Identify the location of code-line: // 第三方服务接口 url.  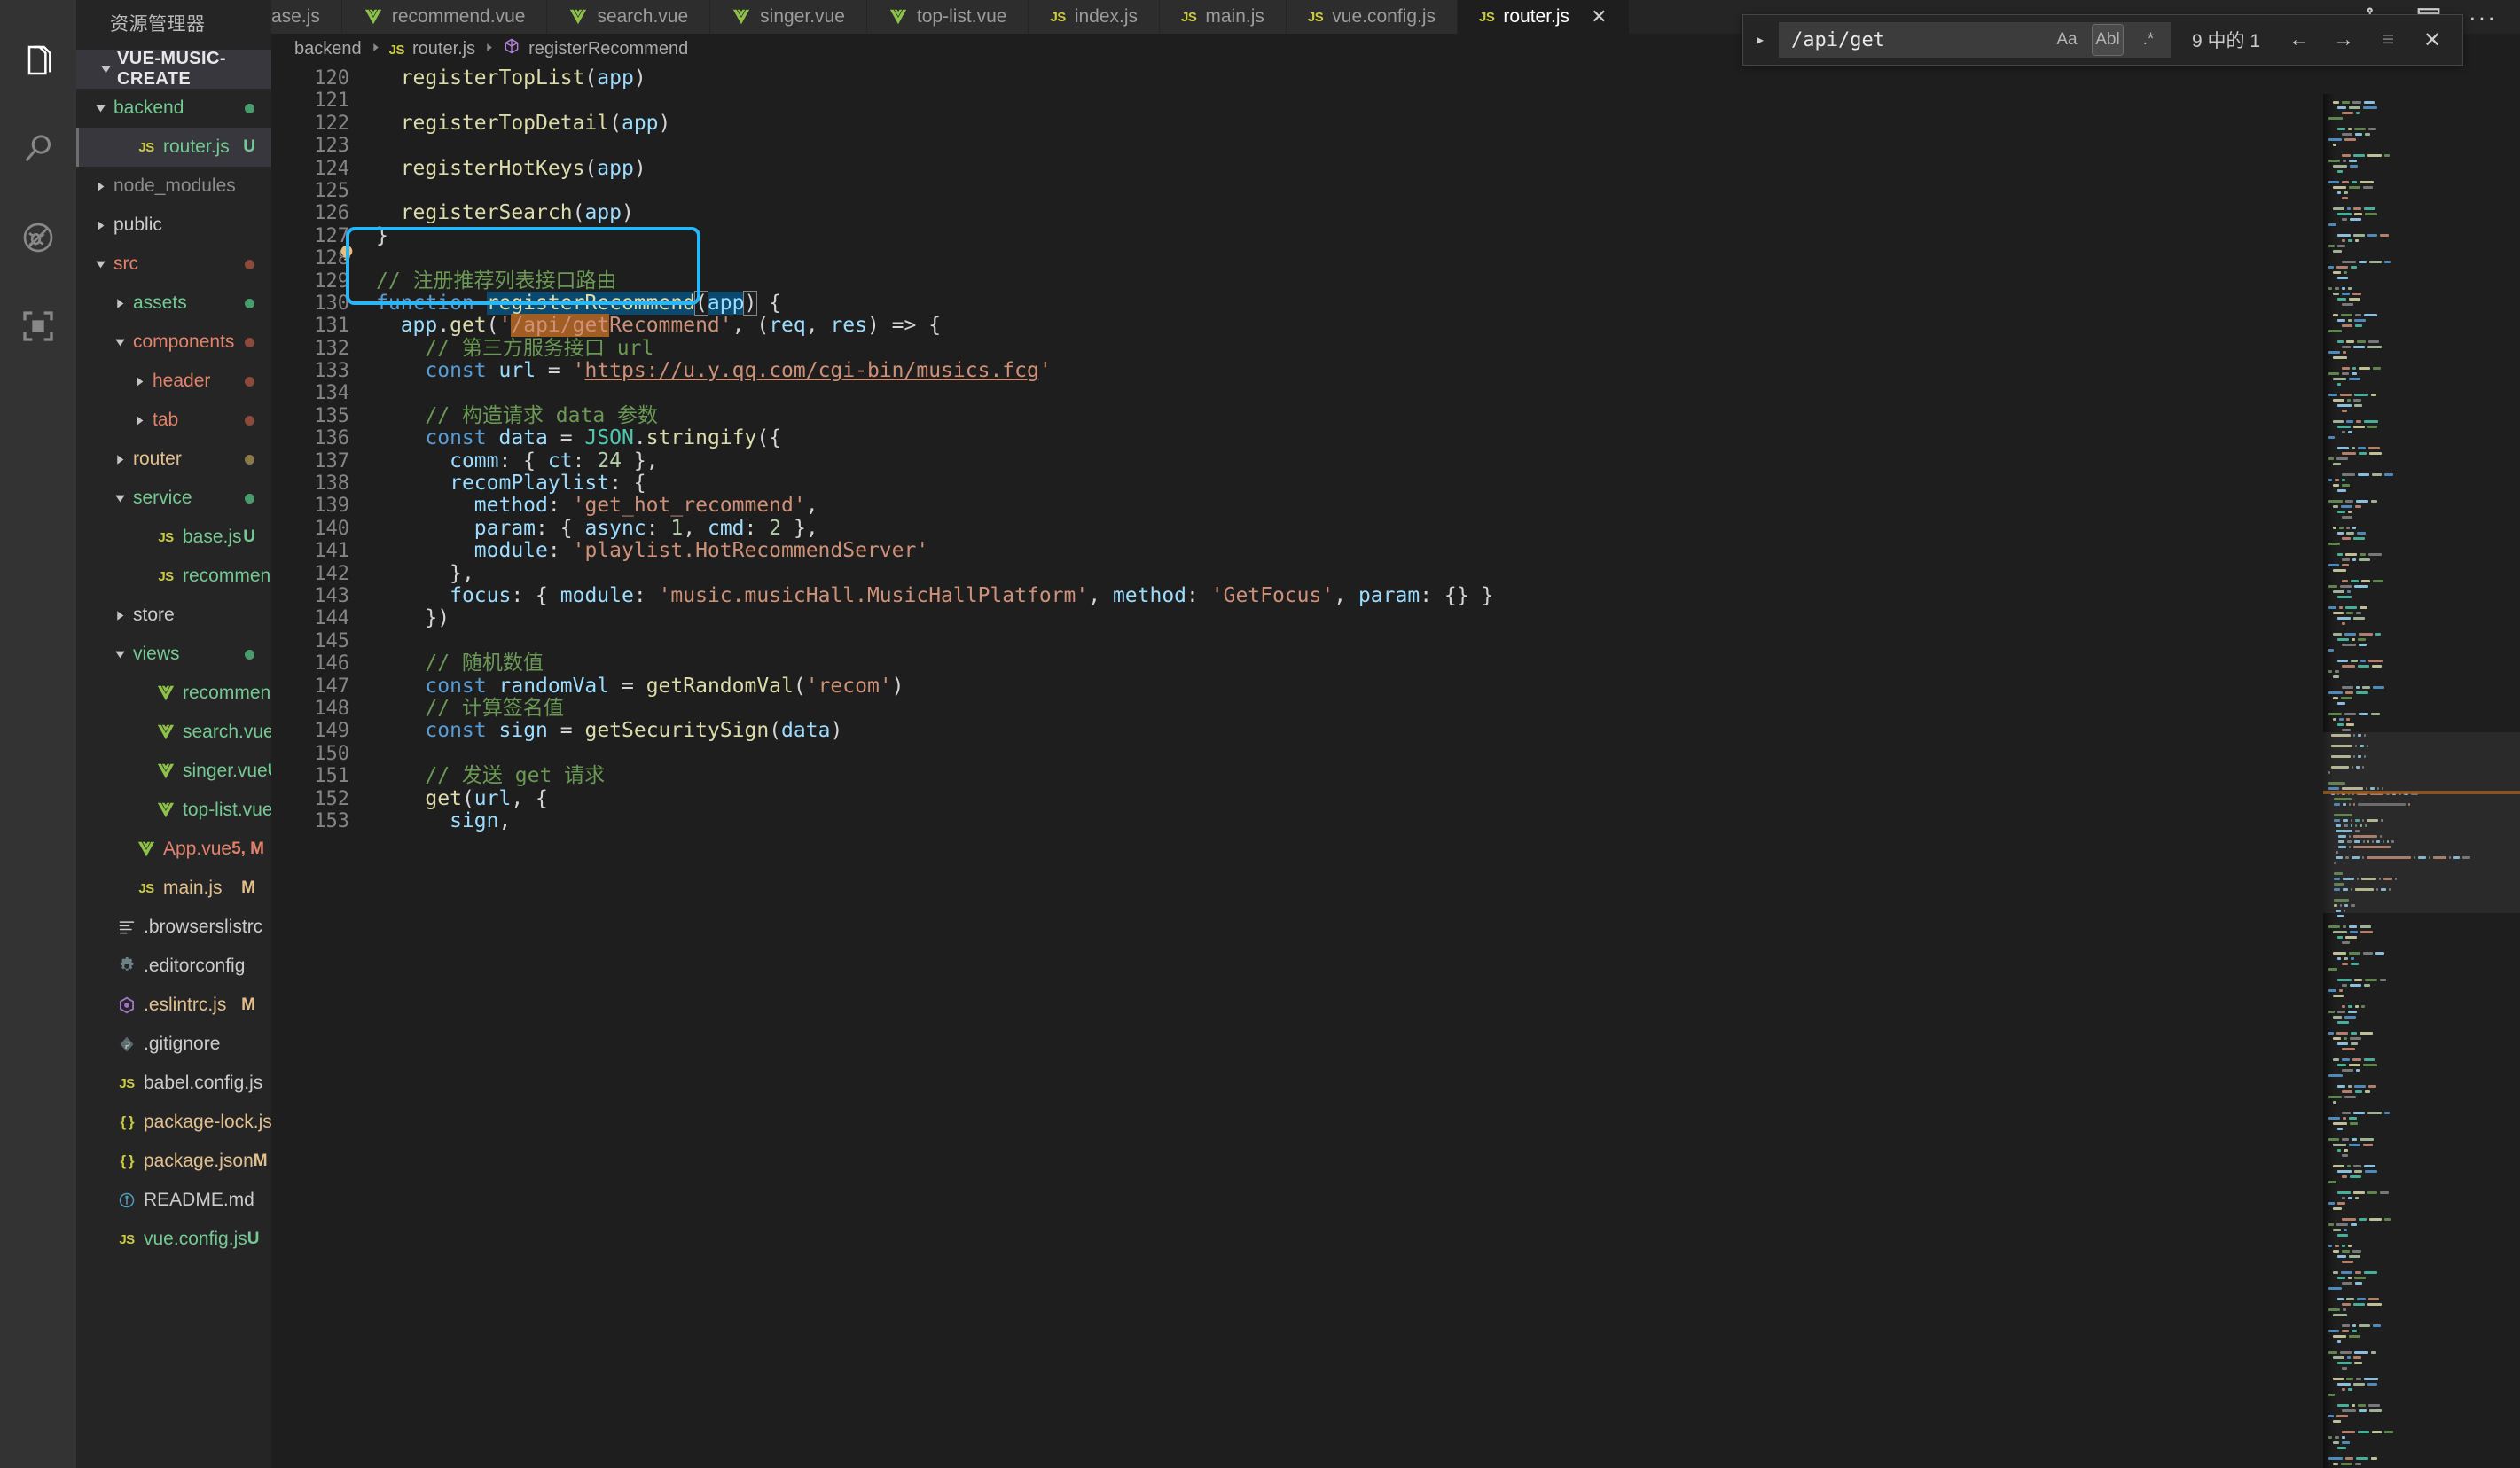
(1448, 348).